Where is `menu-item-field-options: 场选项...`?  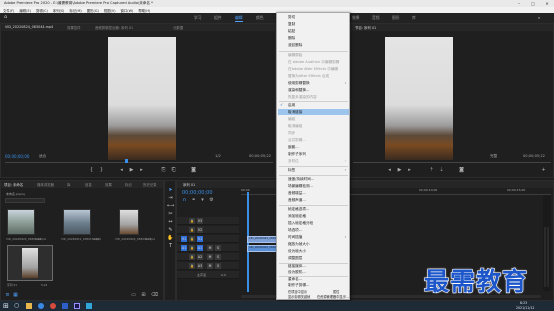
menu-item-field-options: 场选项... is located at coordinates (295, 230).